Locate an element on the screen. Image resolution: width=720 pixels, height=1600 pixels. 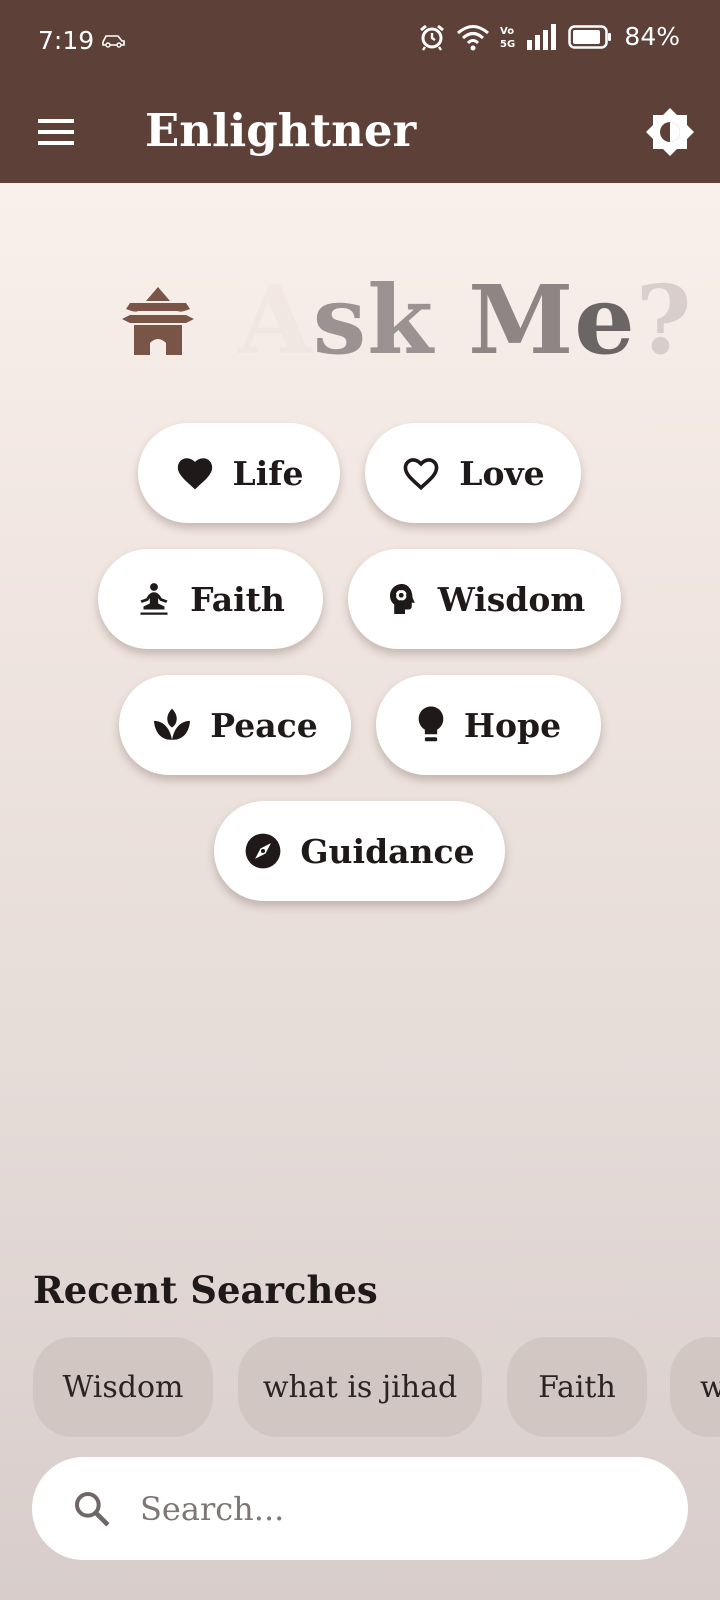
heart-filled-icon is located at coordinates (194, 474).